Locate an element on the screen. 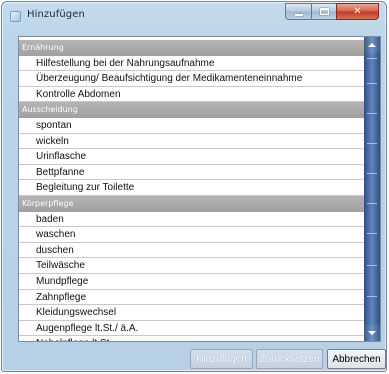 The width and height of the screenshot is (389, 374). scroll-down-button is located at coordinates (372, 333).